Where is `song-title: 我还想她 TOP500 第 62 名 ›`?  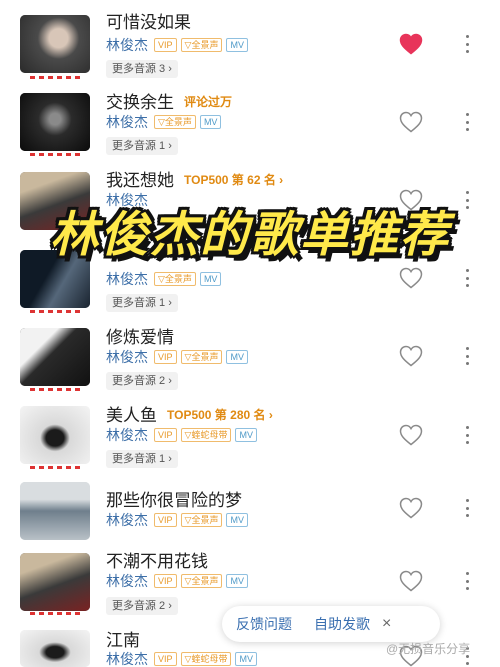
song-title: 我还想她 TOP500 第 62 名 › is located at coordinates (194, 178).